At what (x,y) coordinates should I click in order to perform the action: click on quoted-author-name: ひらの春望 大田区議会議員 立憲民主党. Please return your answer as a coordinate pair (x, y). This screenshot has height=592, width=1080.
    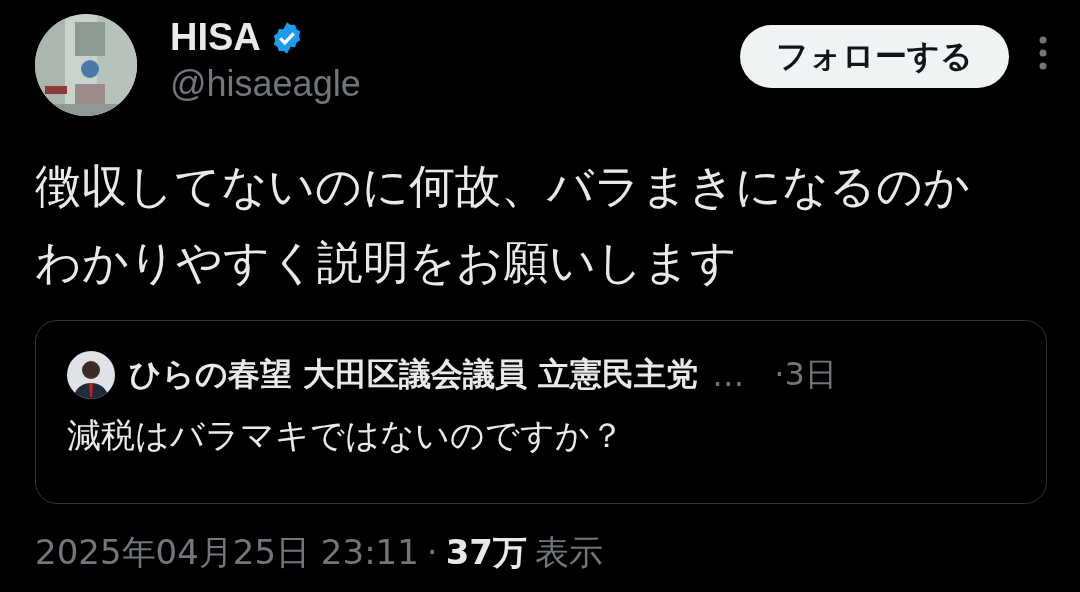
    Looking at the image, I should click on (414, 375).